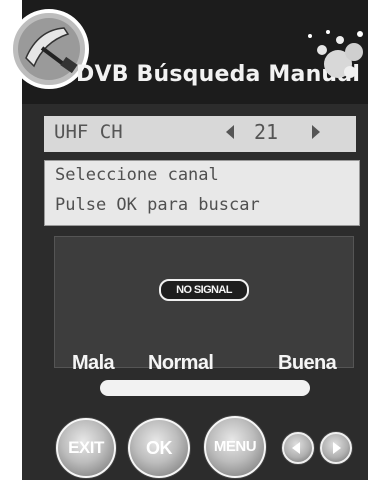 This screenshot has height=480, width=368. Describe the element at coordinates (316, 132) in the screenshot. I see `chevron-right-icon` at that location.